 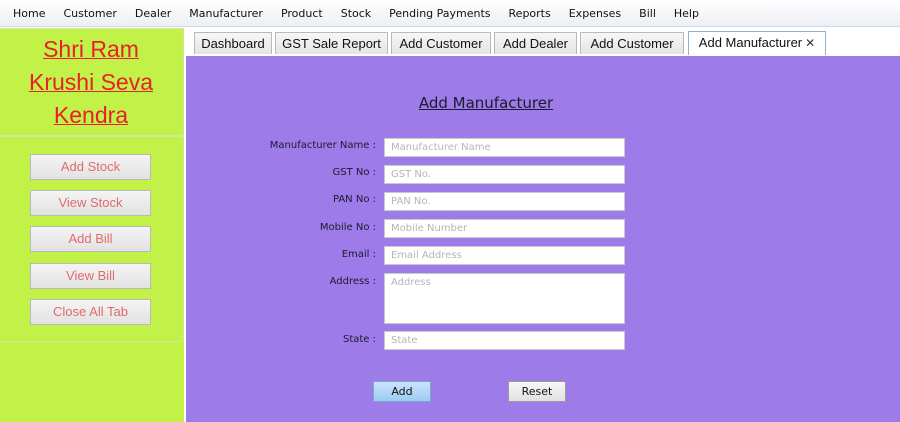 I want to click on menu-product: Product, so click(x=302, y=13).